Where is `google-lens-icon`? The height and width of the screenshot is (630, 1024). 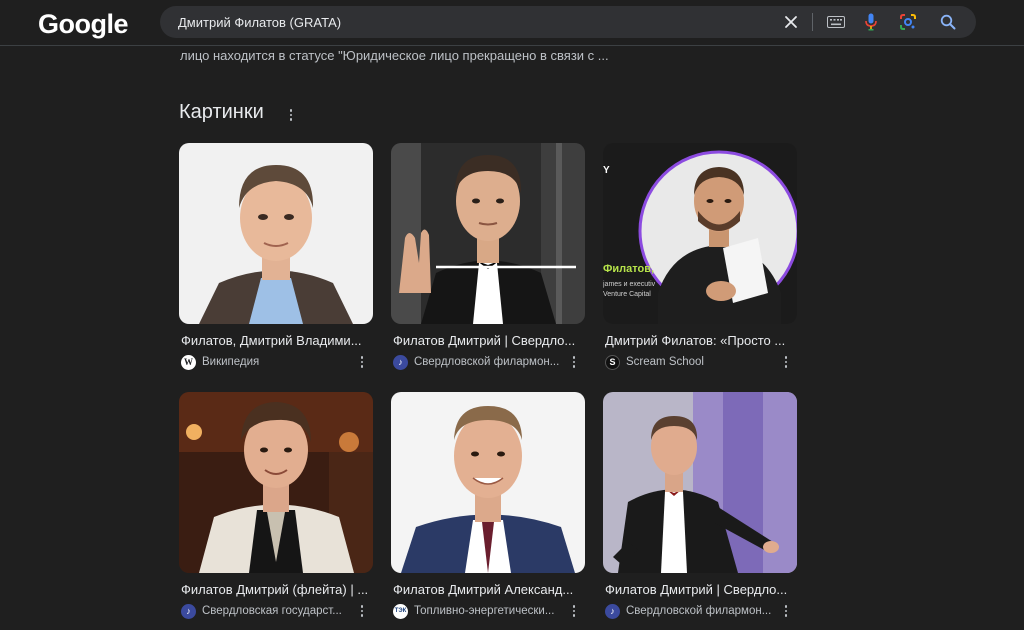 google-lens-icon is located at coordinates (908, 22).